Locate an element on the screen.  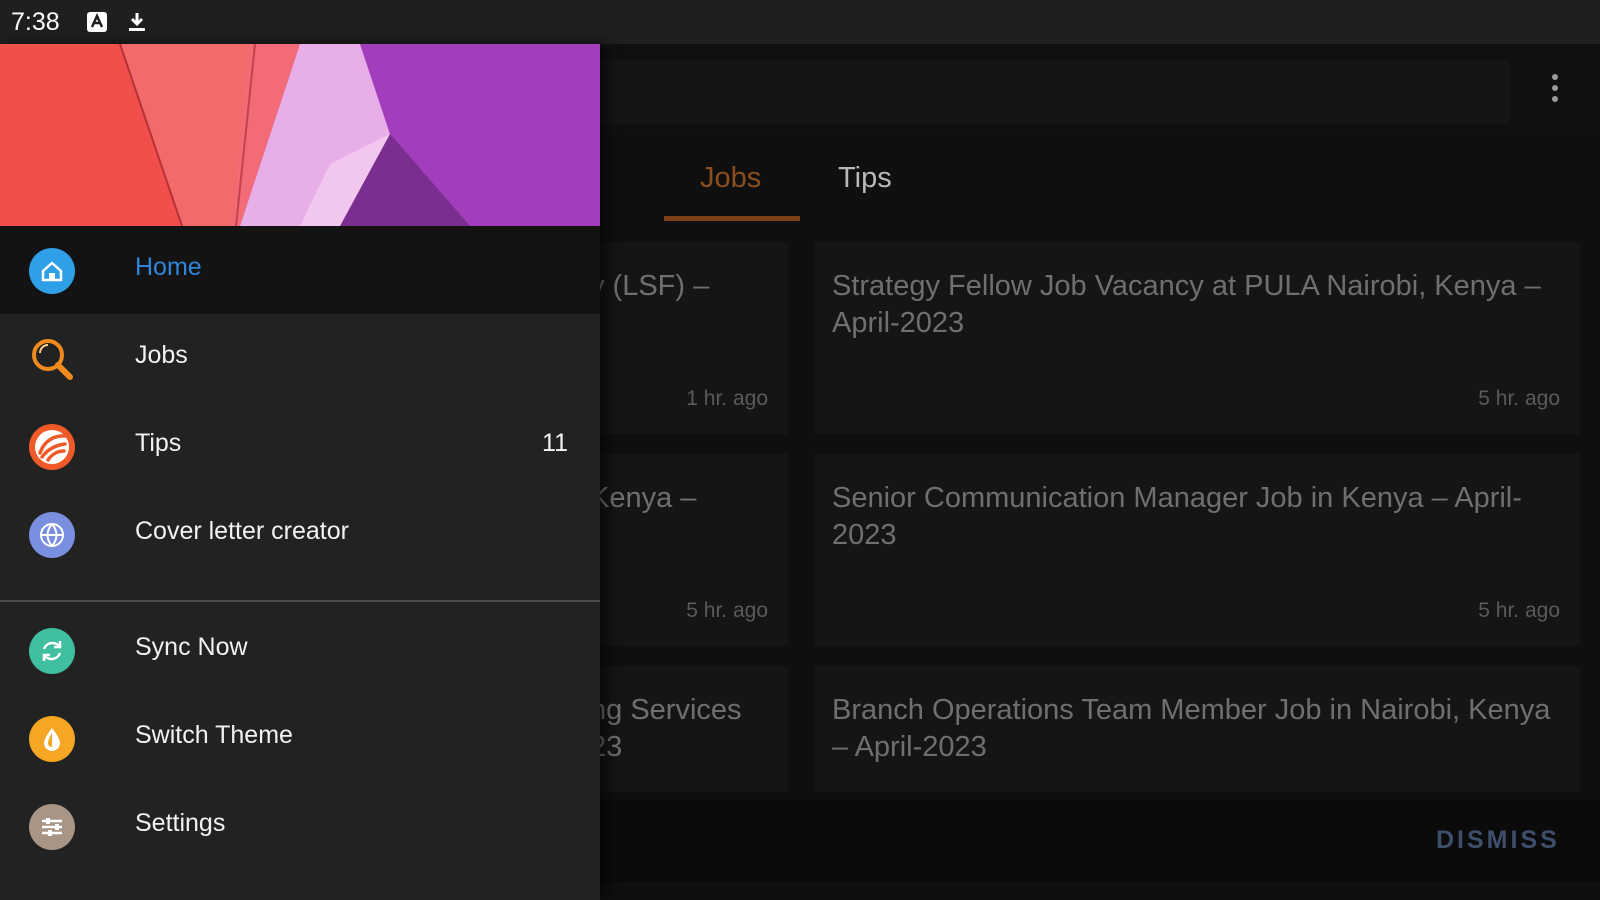
home-icon is located at coordinates (52, 271).